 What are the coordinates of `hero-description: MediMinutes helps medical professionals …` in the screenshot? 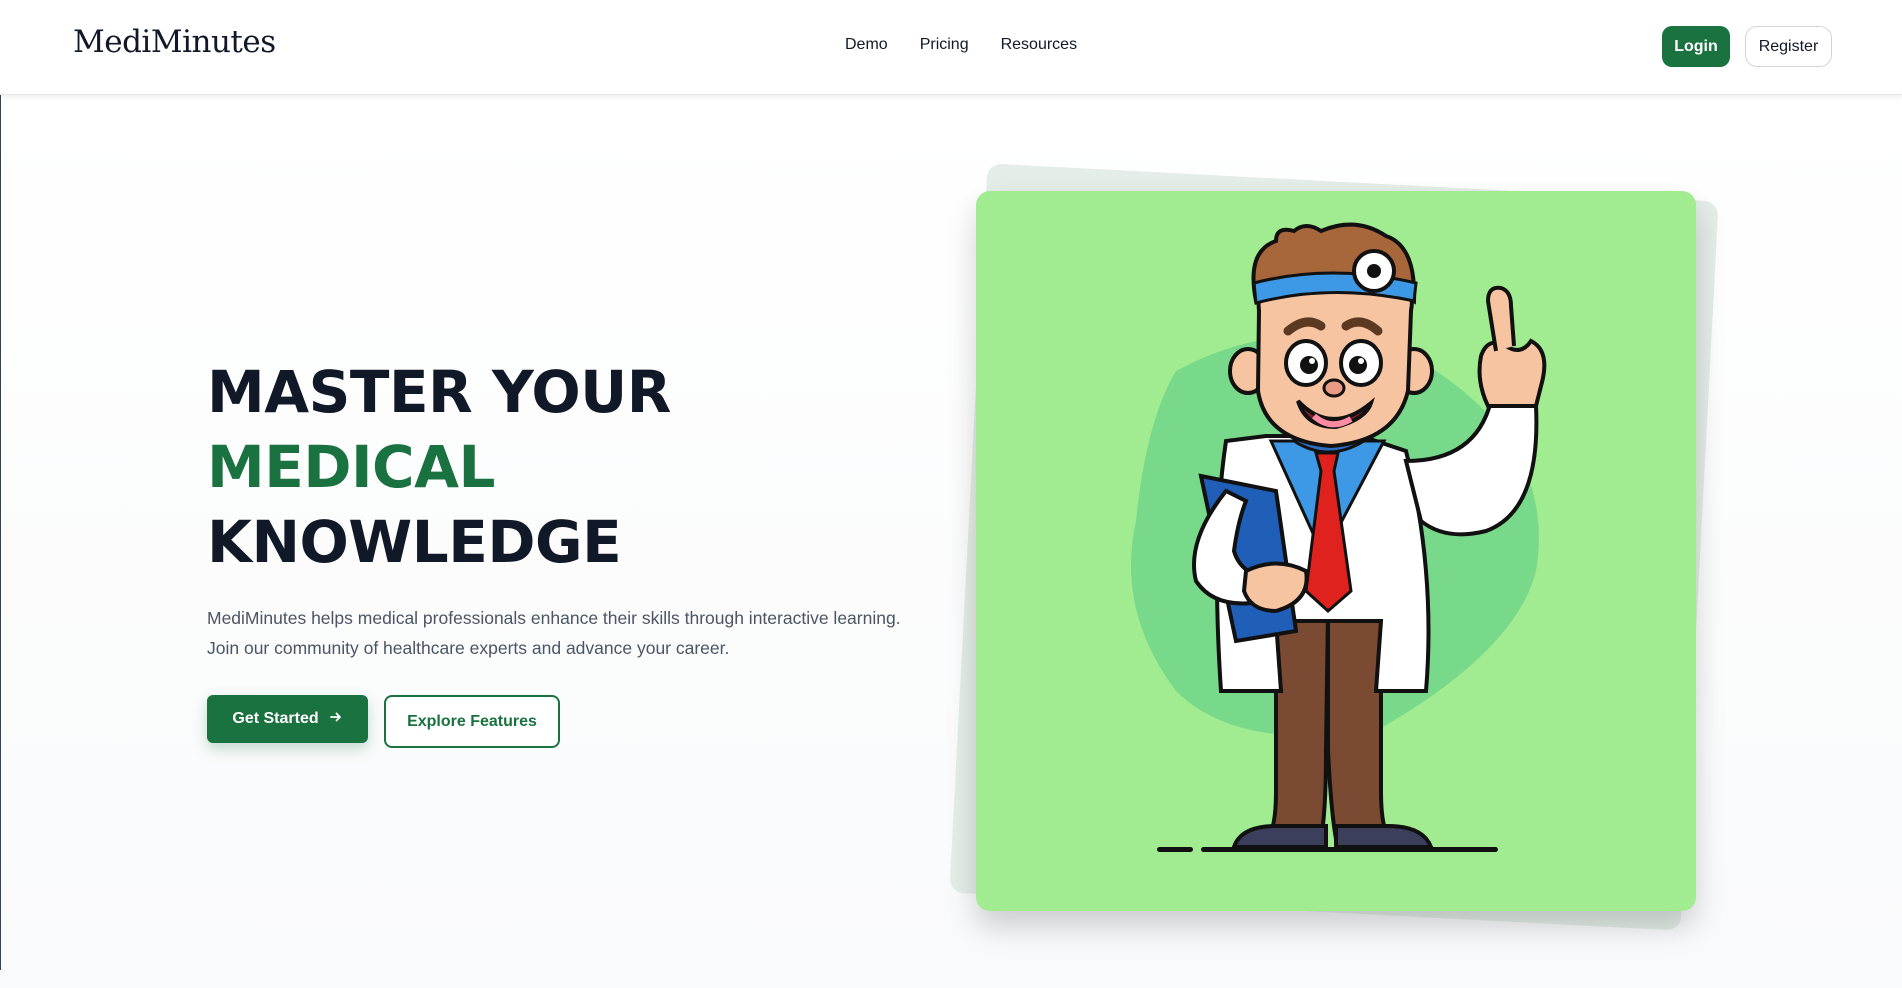 It's located at (554, 633).